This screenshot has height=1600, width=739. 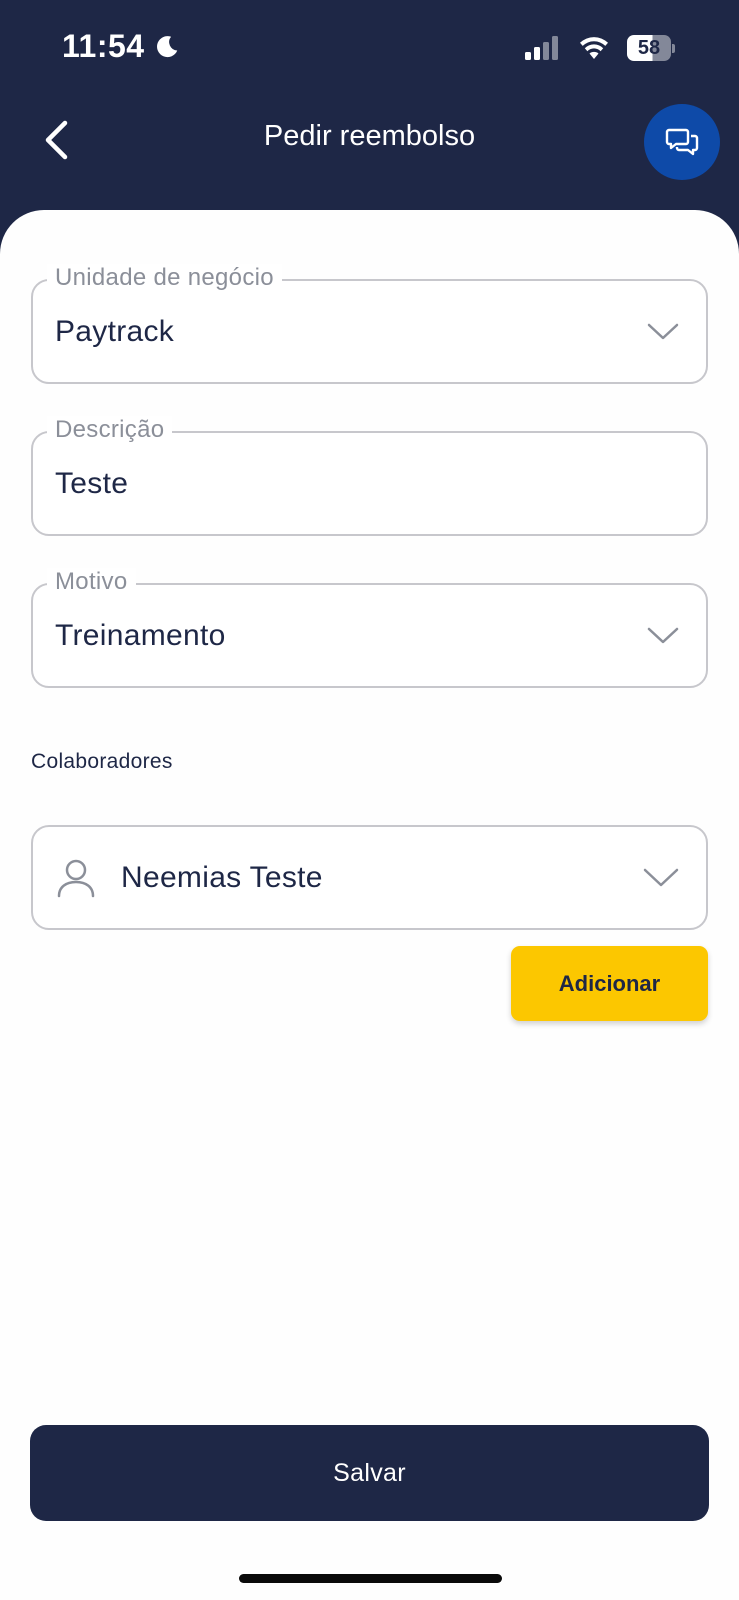 What do you see at coordinates (369, 476) in the screenshot?
I see `description-field: Descrição Teste` at bounding box center [369, 476].